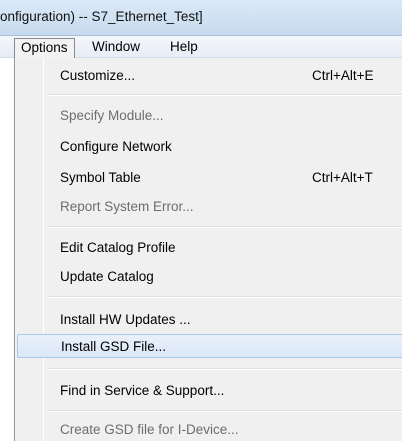 Image resolution: width=402 pixels, height=441 pixels. I want to click on title-bar: onfiguration) -- S7_Ethernet_Test], so click(201, 18).